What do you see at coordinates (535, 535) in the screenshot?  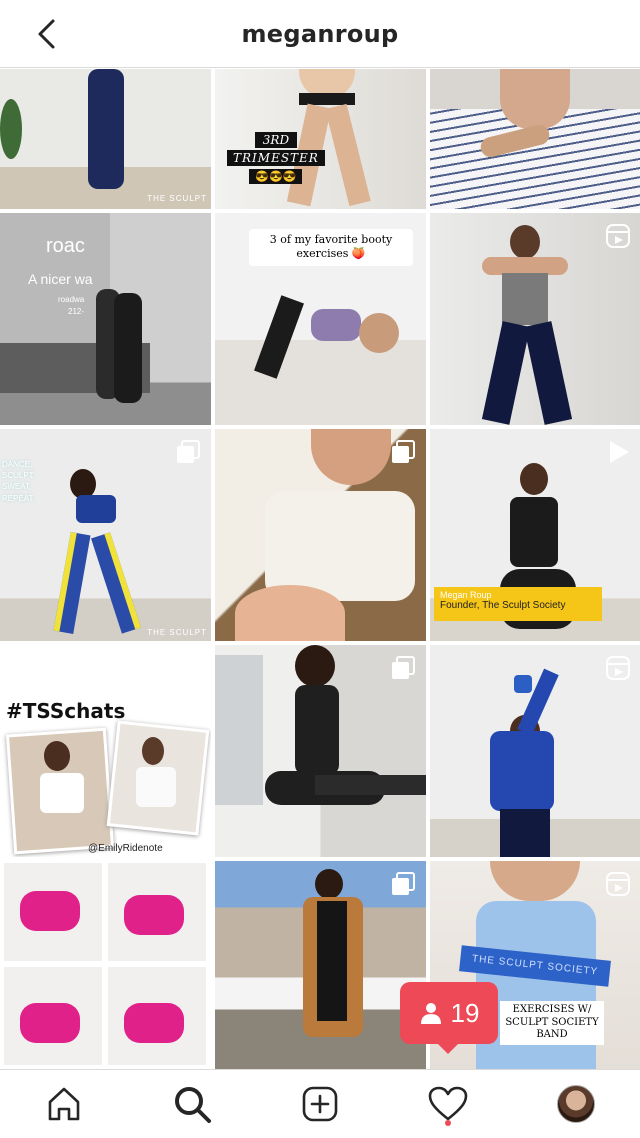 I see `post-tile-9: Megan Roup Founder, The Sculpt Society` at bounding box center [535, 535].